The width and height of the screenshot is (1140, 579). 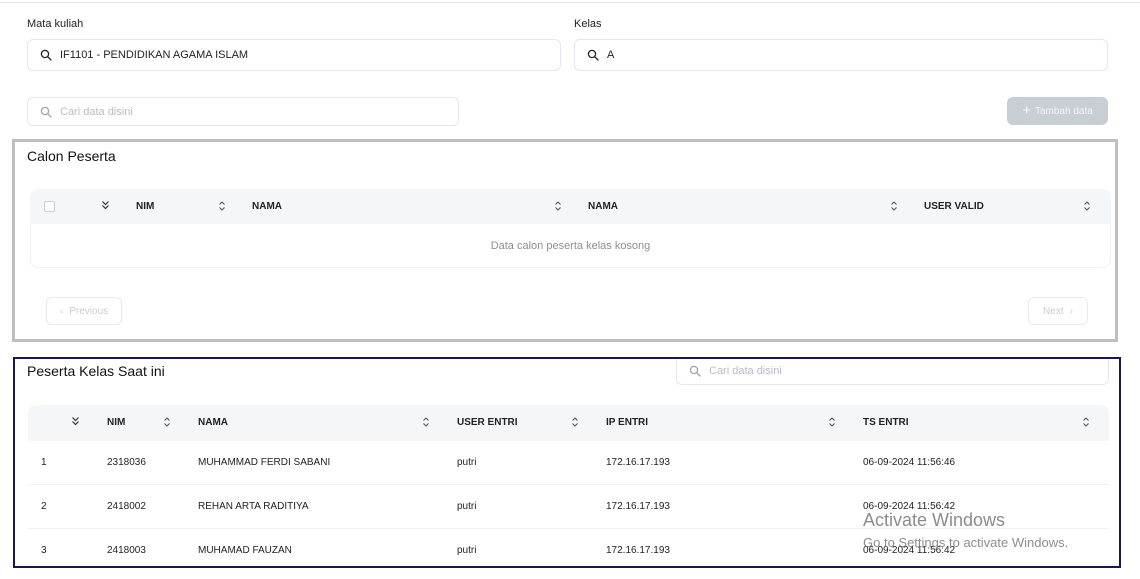 What do you see at coordinates (96, 111) in the screenshot?
I see `search-placeholder: Cari data disini` at bounding box center [96, 111].